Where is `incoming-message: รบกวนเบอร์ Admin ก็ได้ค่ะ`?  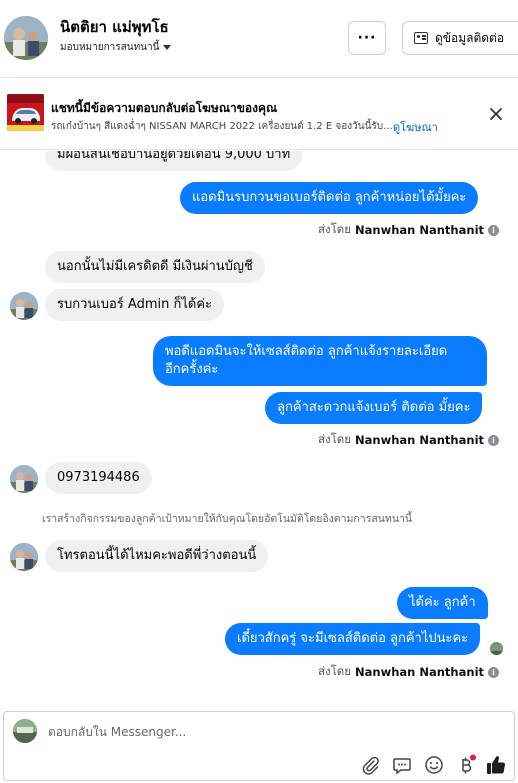
incoming-message: รบกวนเบอร์ Admin ก็ได้ค่ะ is located at coordinates (135, 305).